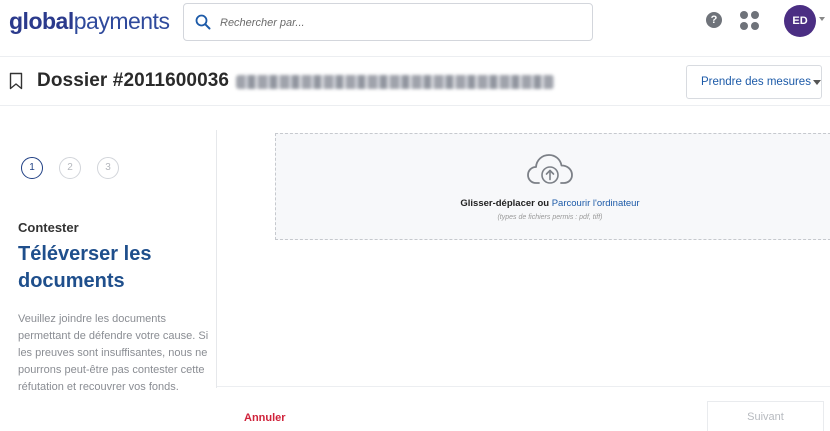 This screenshot has width=830, height=431. Describe the element at coordinates (822, 19) in the screenshot. I see `chevron-down-icon` at that location.